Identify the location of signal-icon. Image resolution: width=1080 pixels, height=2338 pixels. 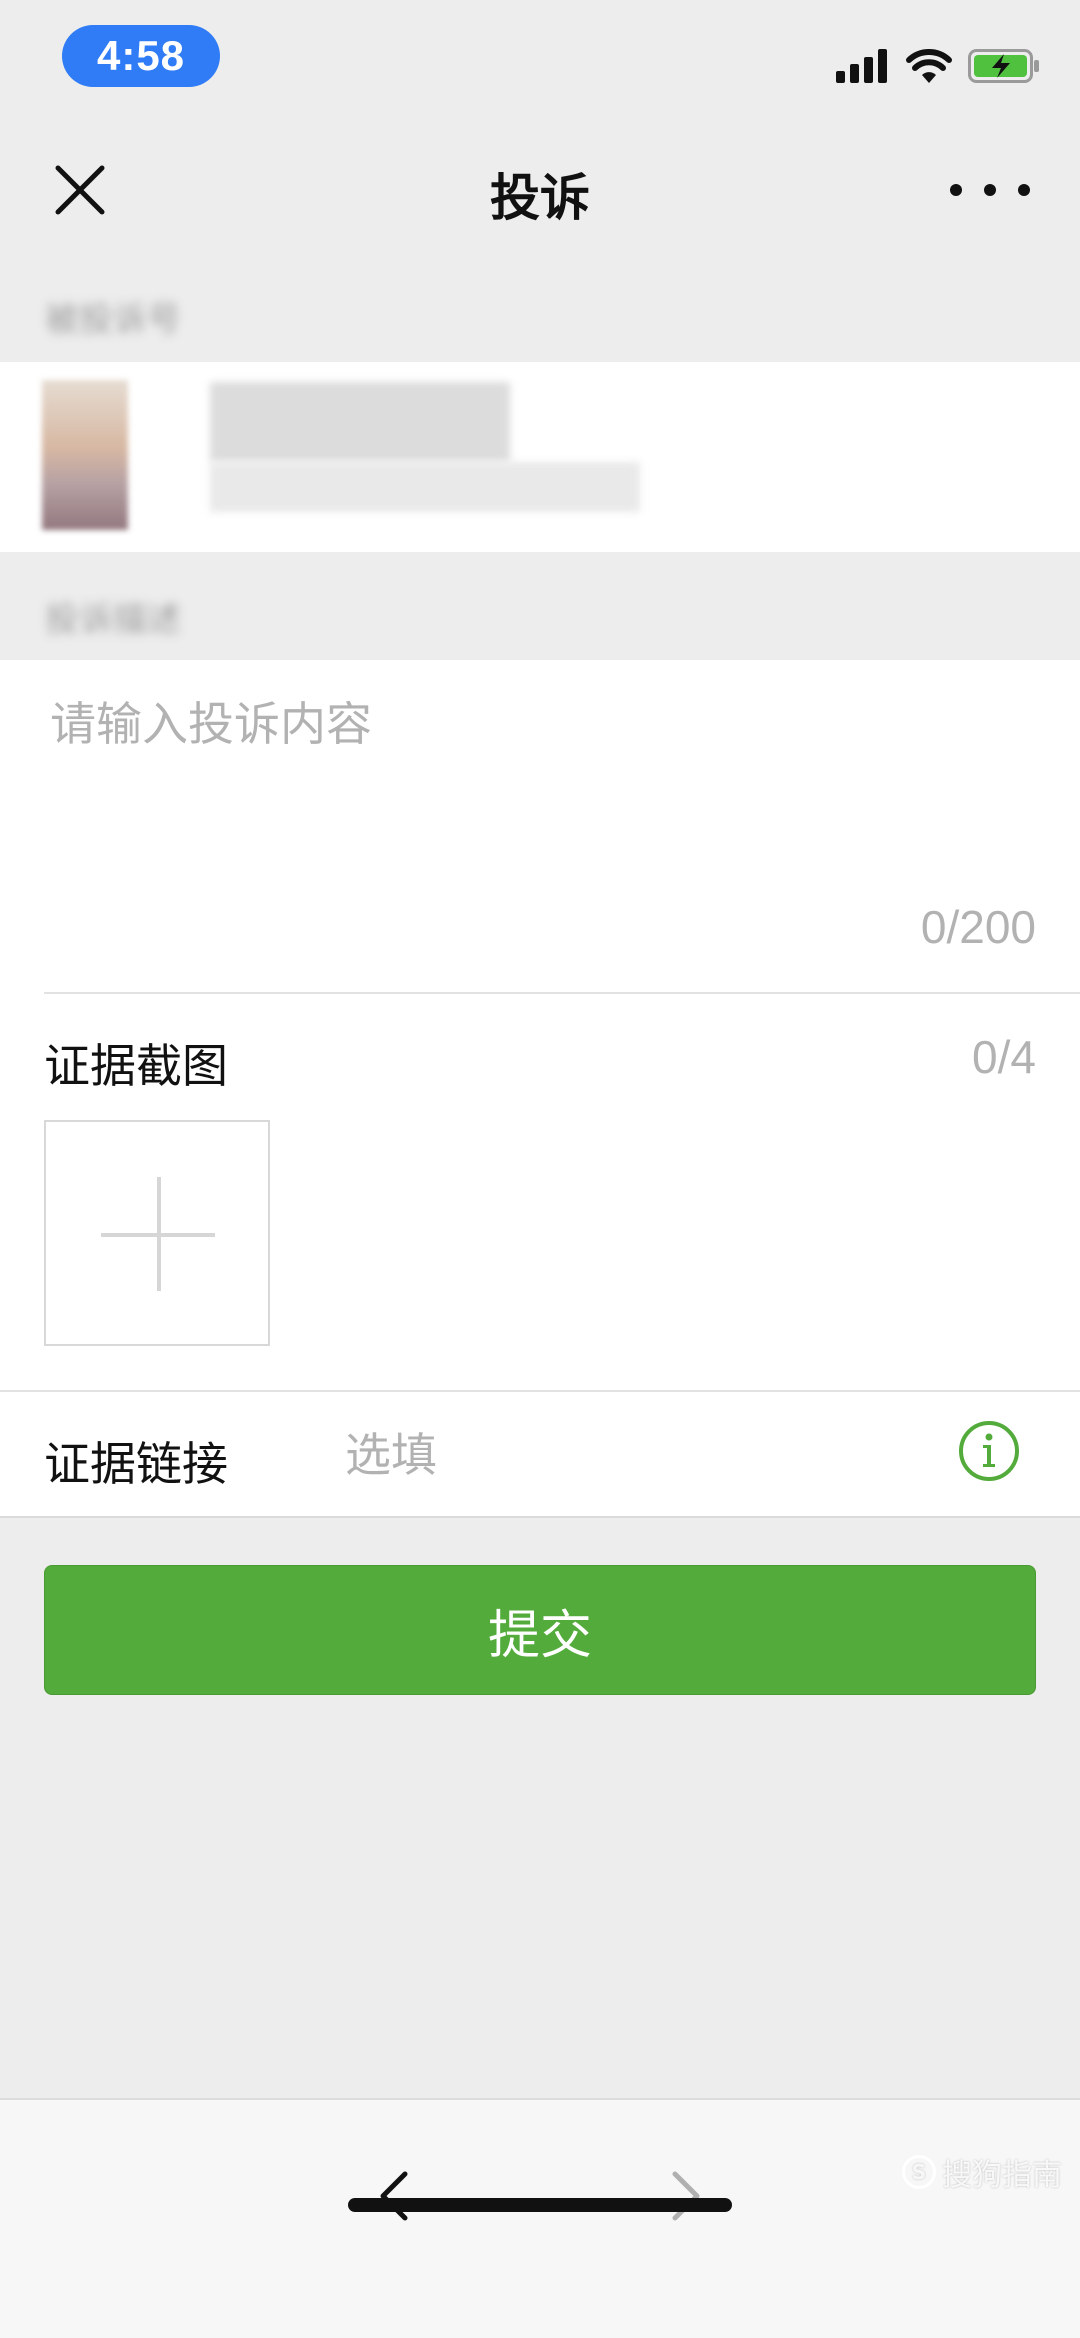
(861, 66).